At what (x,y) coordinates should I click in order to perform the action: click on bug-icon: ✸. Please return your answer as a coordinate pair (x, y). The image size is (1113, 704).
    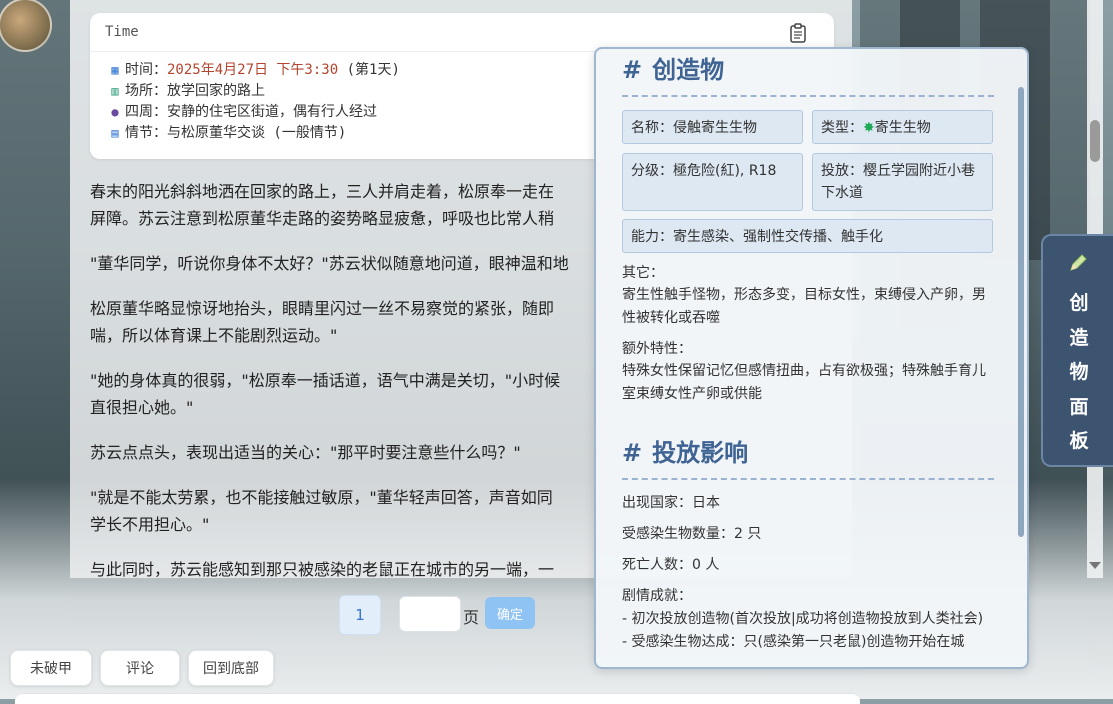
    Looking at the image, I should click on (869, 128).